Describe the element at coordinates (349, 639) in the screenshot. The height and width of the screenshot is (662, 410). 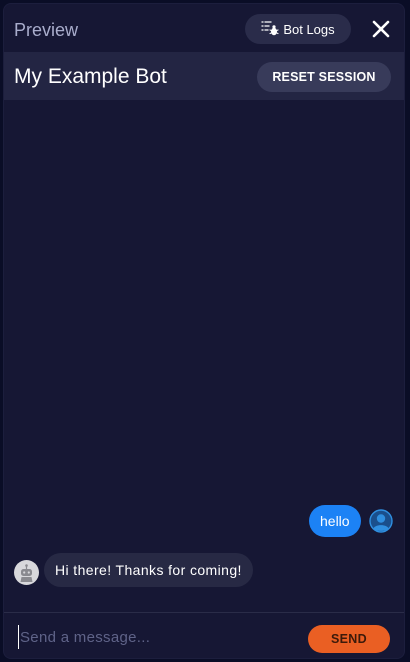
I see `send-button: SEND` at that location.